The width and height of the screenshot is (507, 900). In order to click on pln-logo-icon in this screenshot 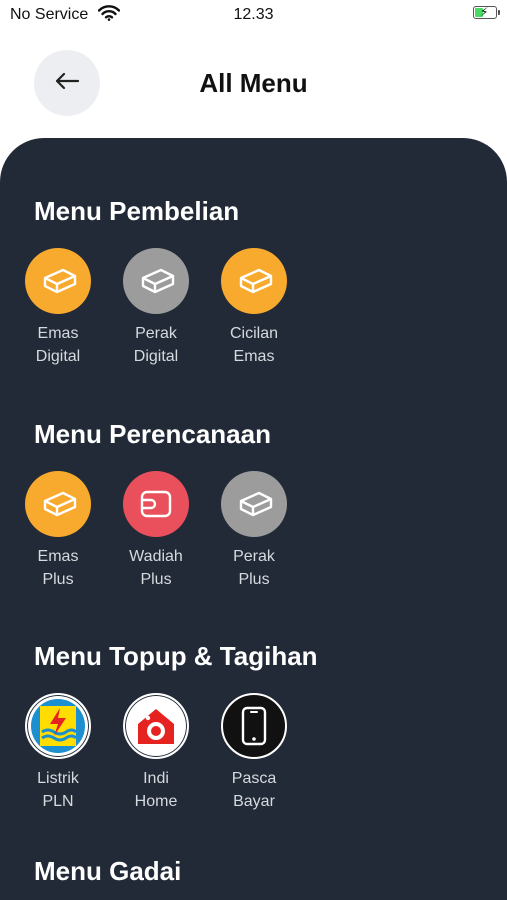, I will do `click(58, 726)`.